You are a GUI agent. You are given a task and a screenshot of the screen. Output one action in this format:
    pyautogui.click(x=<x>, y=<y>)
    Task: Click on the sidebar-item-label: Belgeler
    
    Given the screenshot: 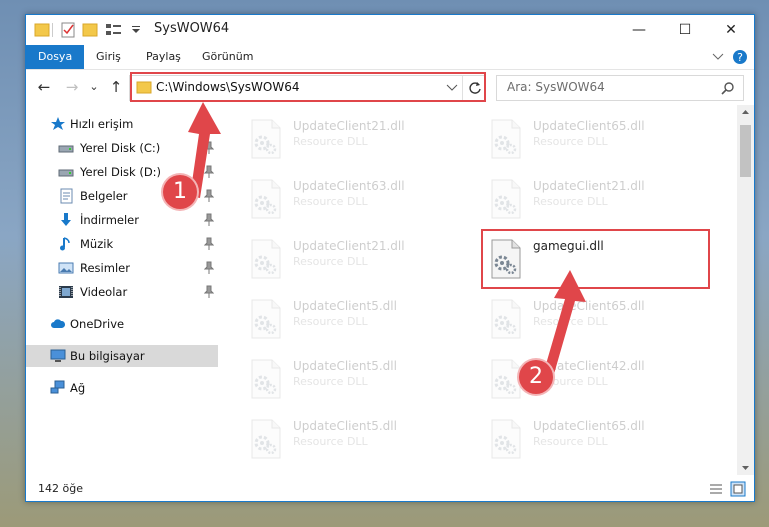 What is the action you would take?
    pyautogui.click(x=104, y=196)
    